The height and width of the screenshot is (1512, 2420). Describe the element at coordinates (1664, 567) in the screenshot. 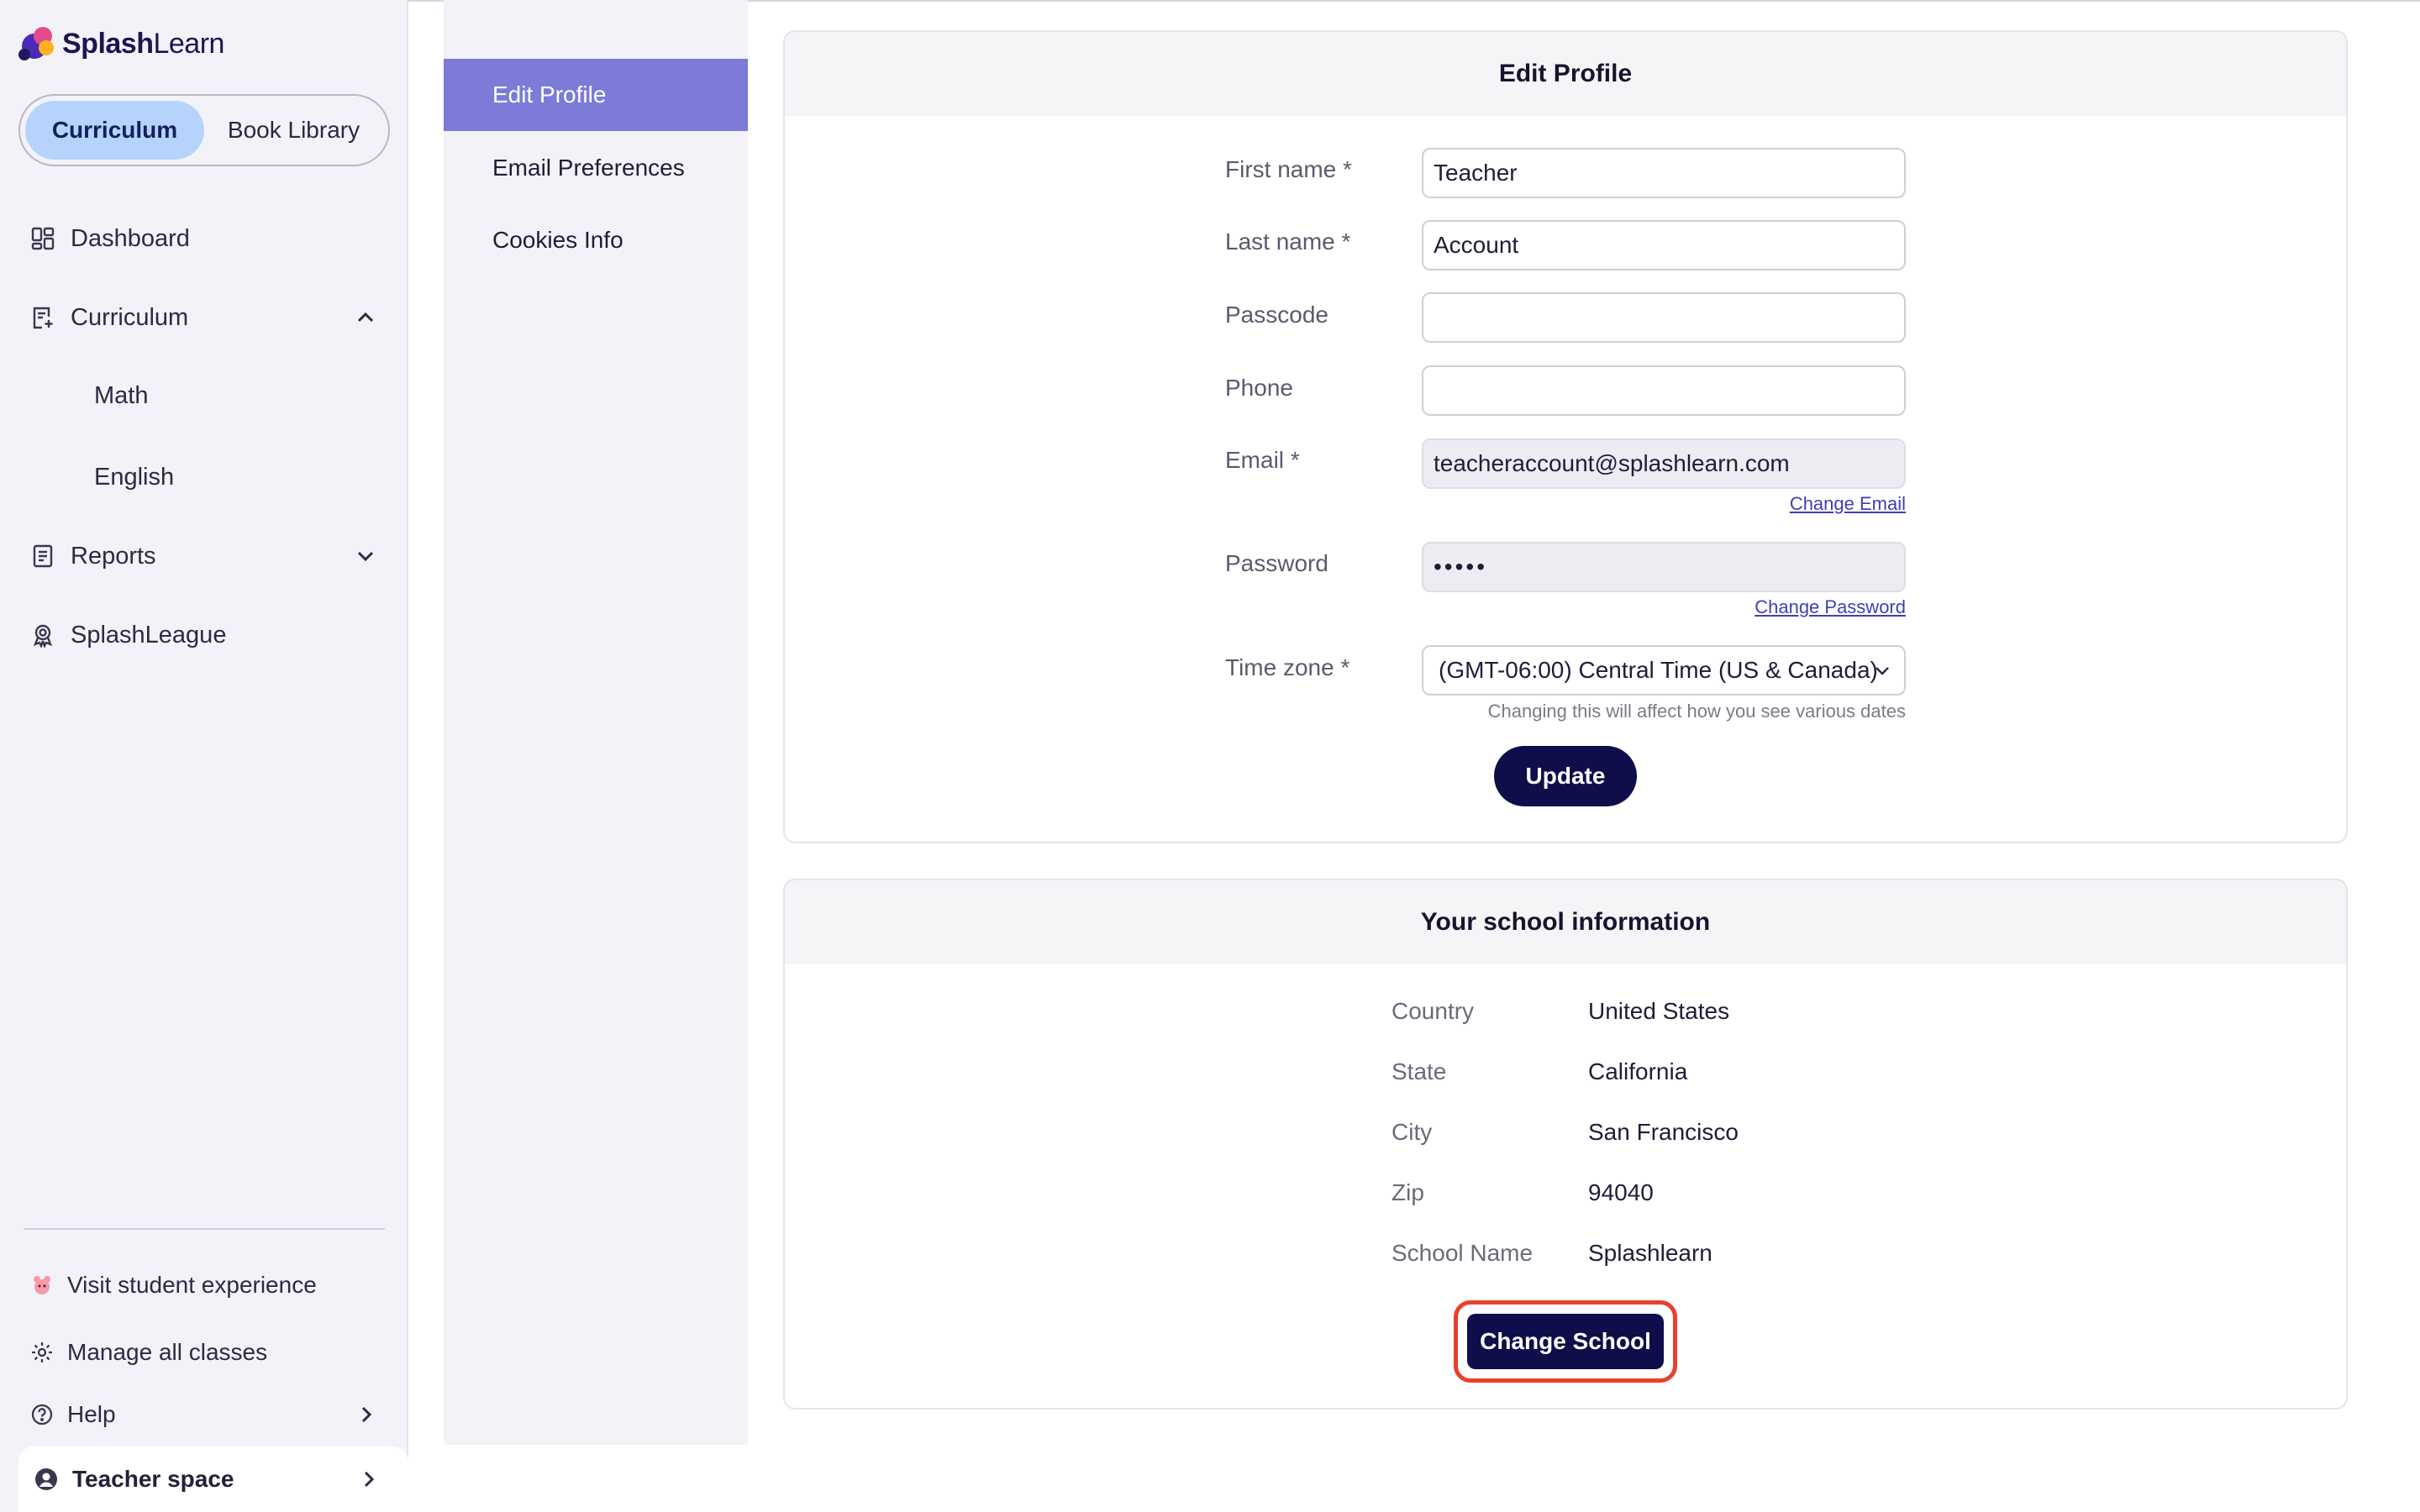

I see `password-input: •••••` at that location.